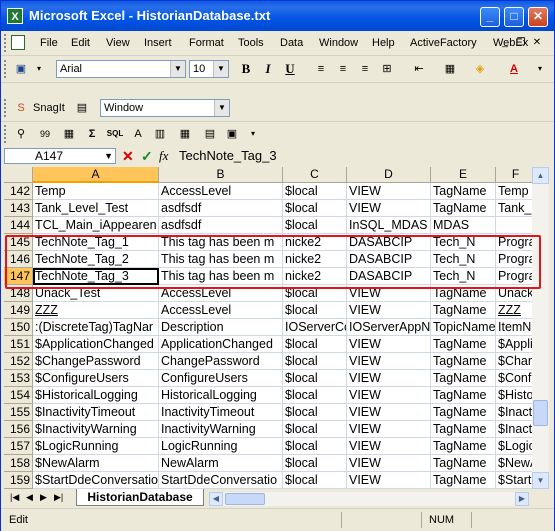 The width and height of the screenshot is (555, 531). Describe the element at coordinates (49, 43) in the screenshot. I see `menu-file: File` at that location.